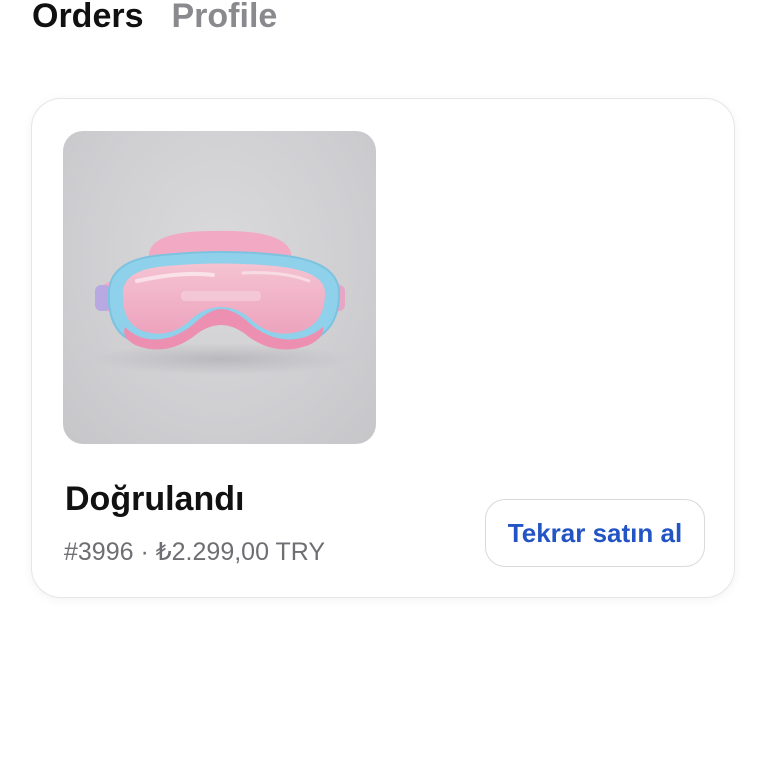 This screenshot has width=768, height=768. Describe the element at coordinates (595, 533) in the screenshot. I see `buy-again-button: Tekrar satın al` at that location.